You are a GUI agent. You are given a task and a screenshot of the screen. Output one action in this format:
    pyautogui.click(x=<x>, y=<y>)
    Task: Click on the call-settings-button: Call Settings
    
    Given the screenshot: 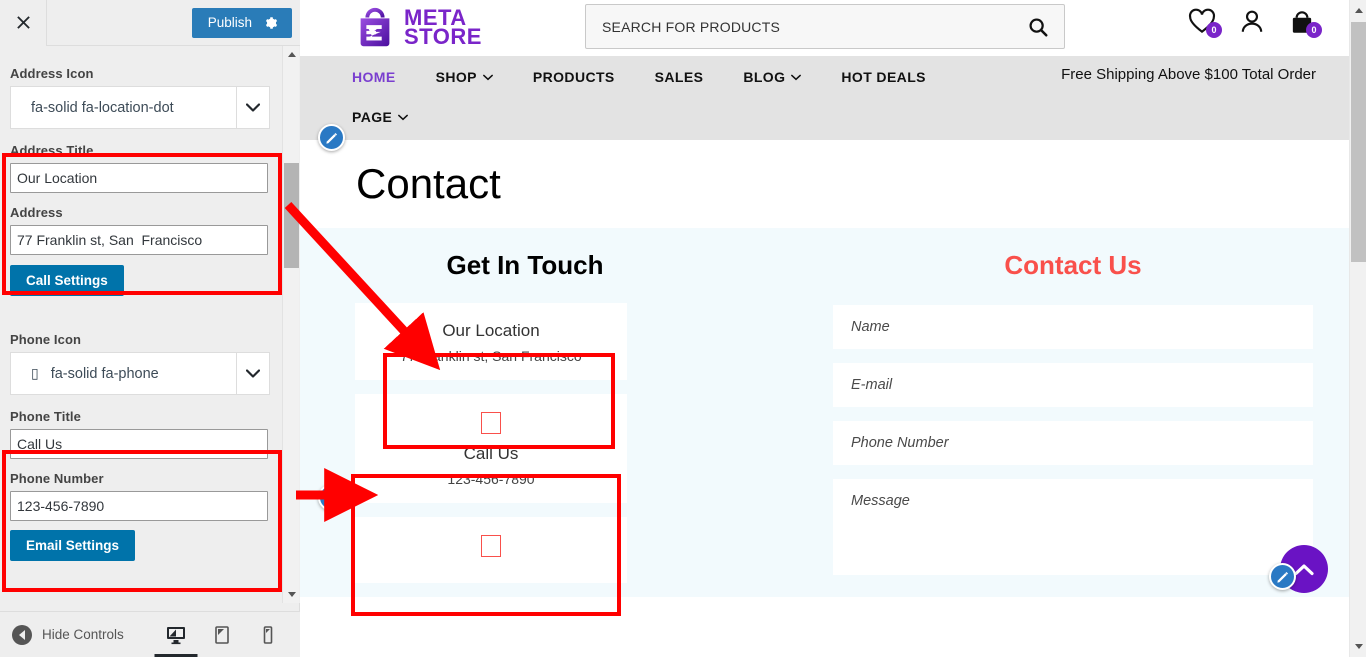 What is the action you would take?
    pyautogui.click(x=67, y=280)
    